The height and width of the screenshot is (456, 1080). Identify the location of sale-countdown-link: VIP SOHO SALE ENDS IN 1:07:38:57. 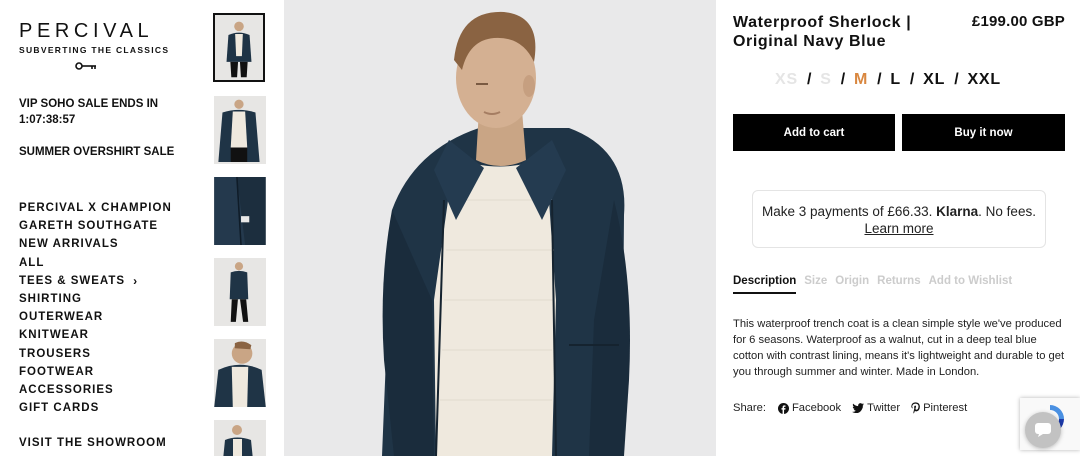
(99, 112).